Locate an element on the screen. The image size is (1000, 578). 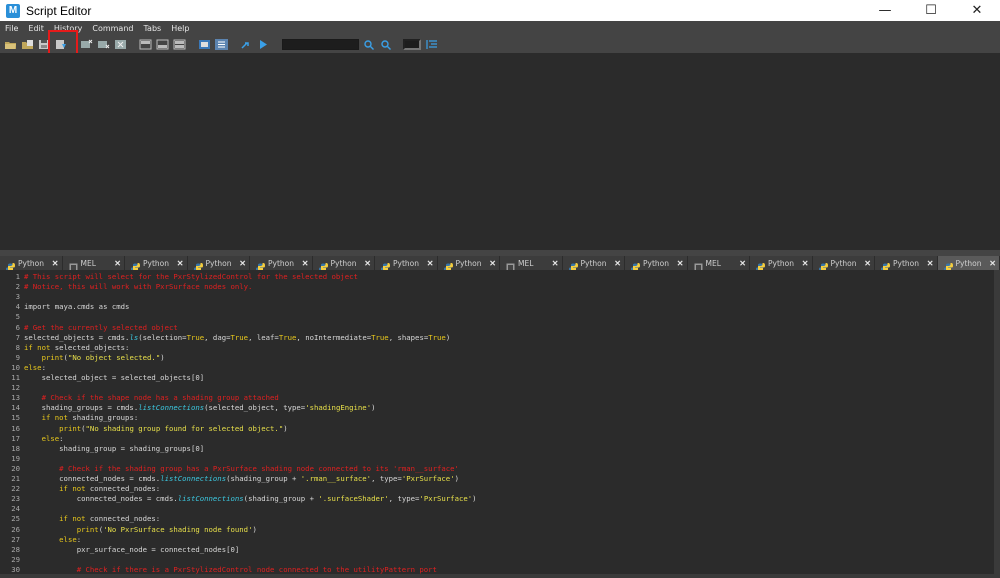
search-previous-icon is located at coordinates (386, 44).